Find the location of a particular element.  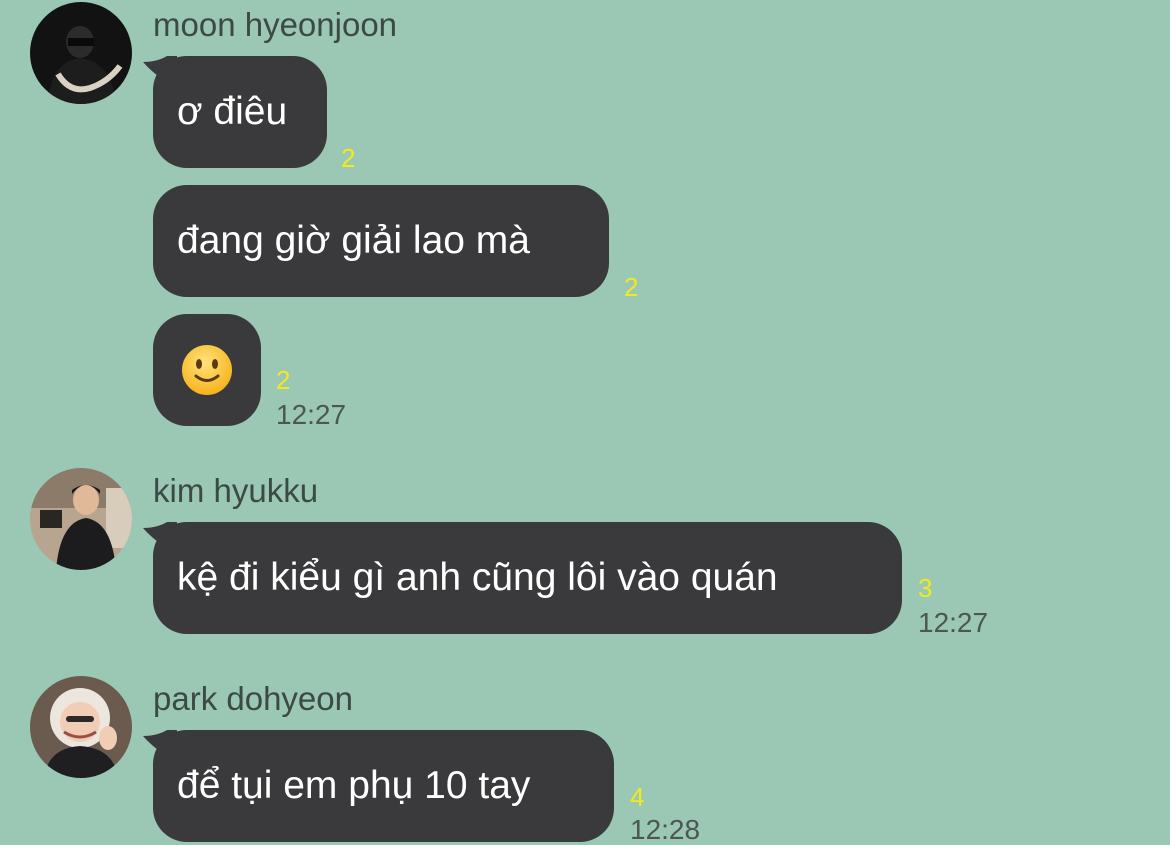

message-text: đang giờ giải lao mà is located at coordinates (353, 240).